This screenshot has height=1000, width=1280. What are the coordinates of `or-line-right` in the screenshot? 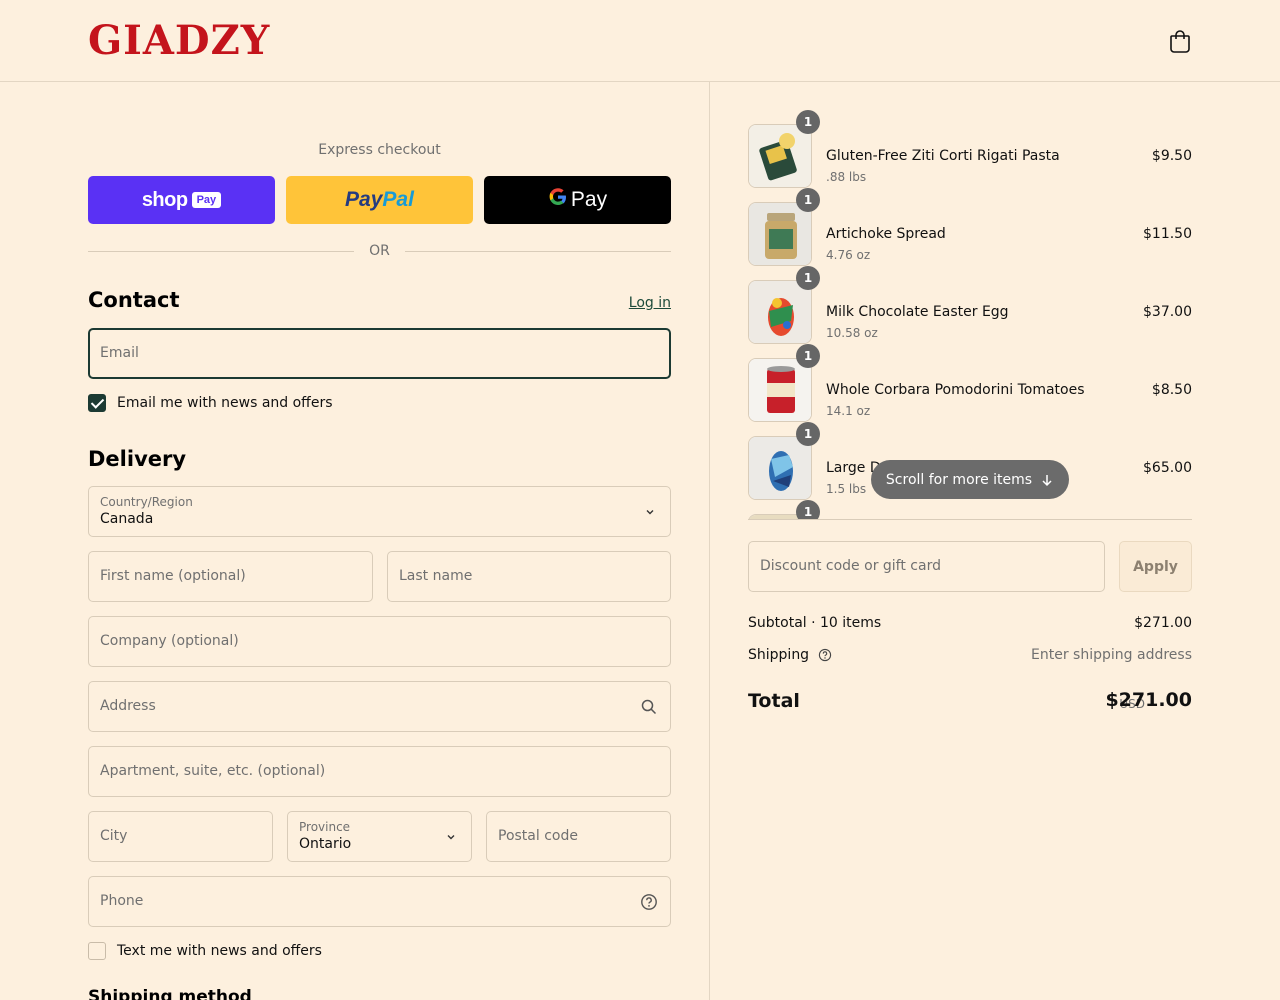 It's located at (538, 251).